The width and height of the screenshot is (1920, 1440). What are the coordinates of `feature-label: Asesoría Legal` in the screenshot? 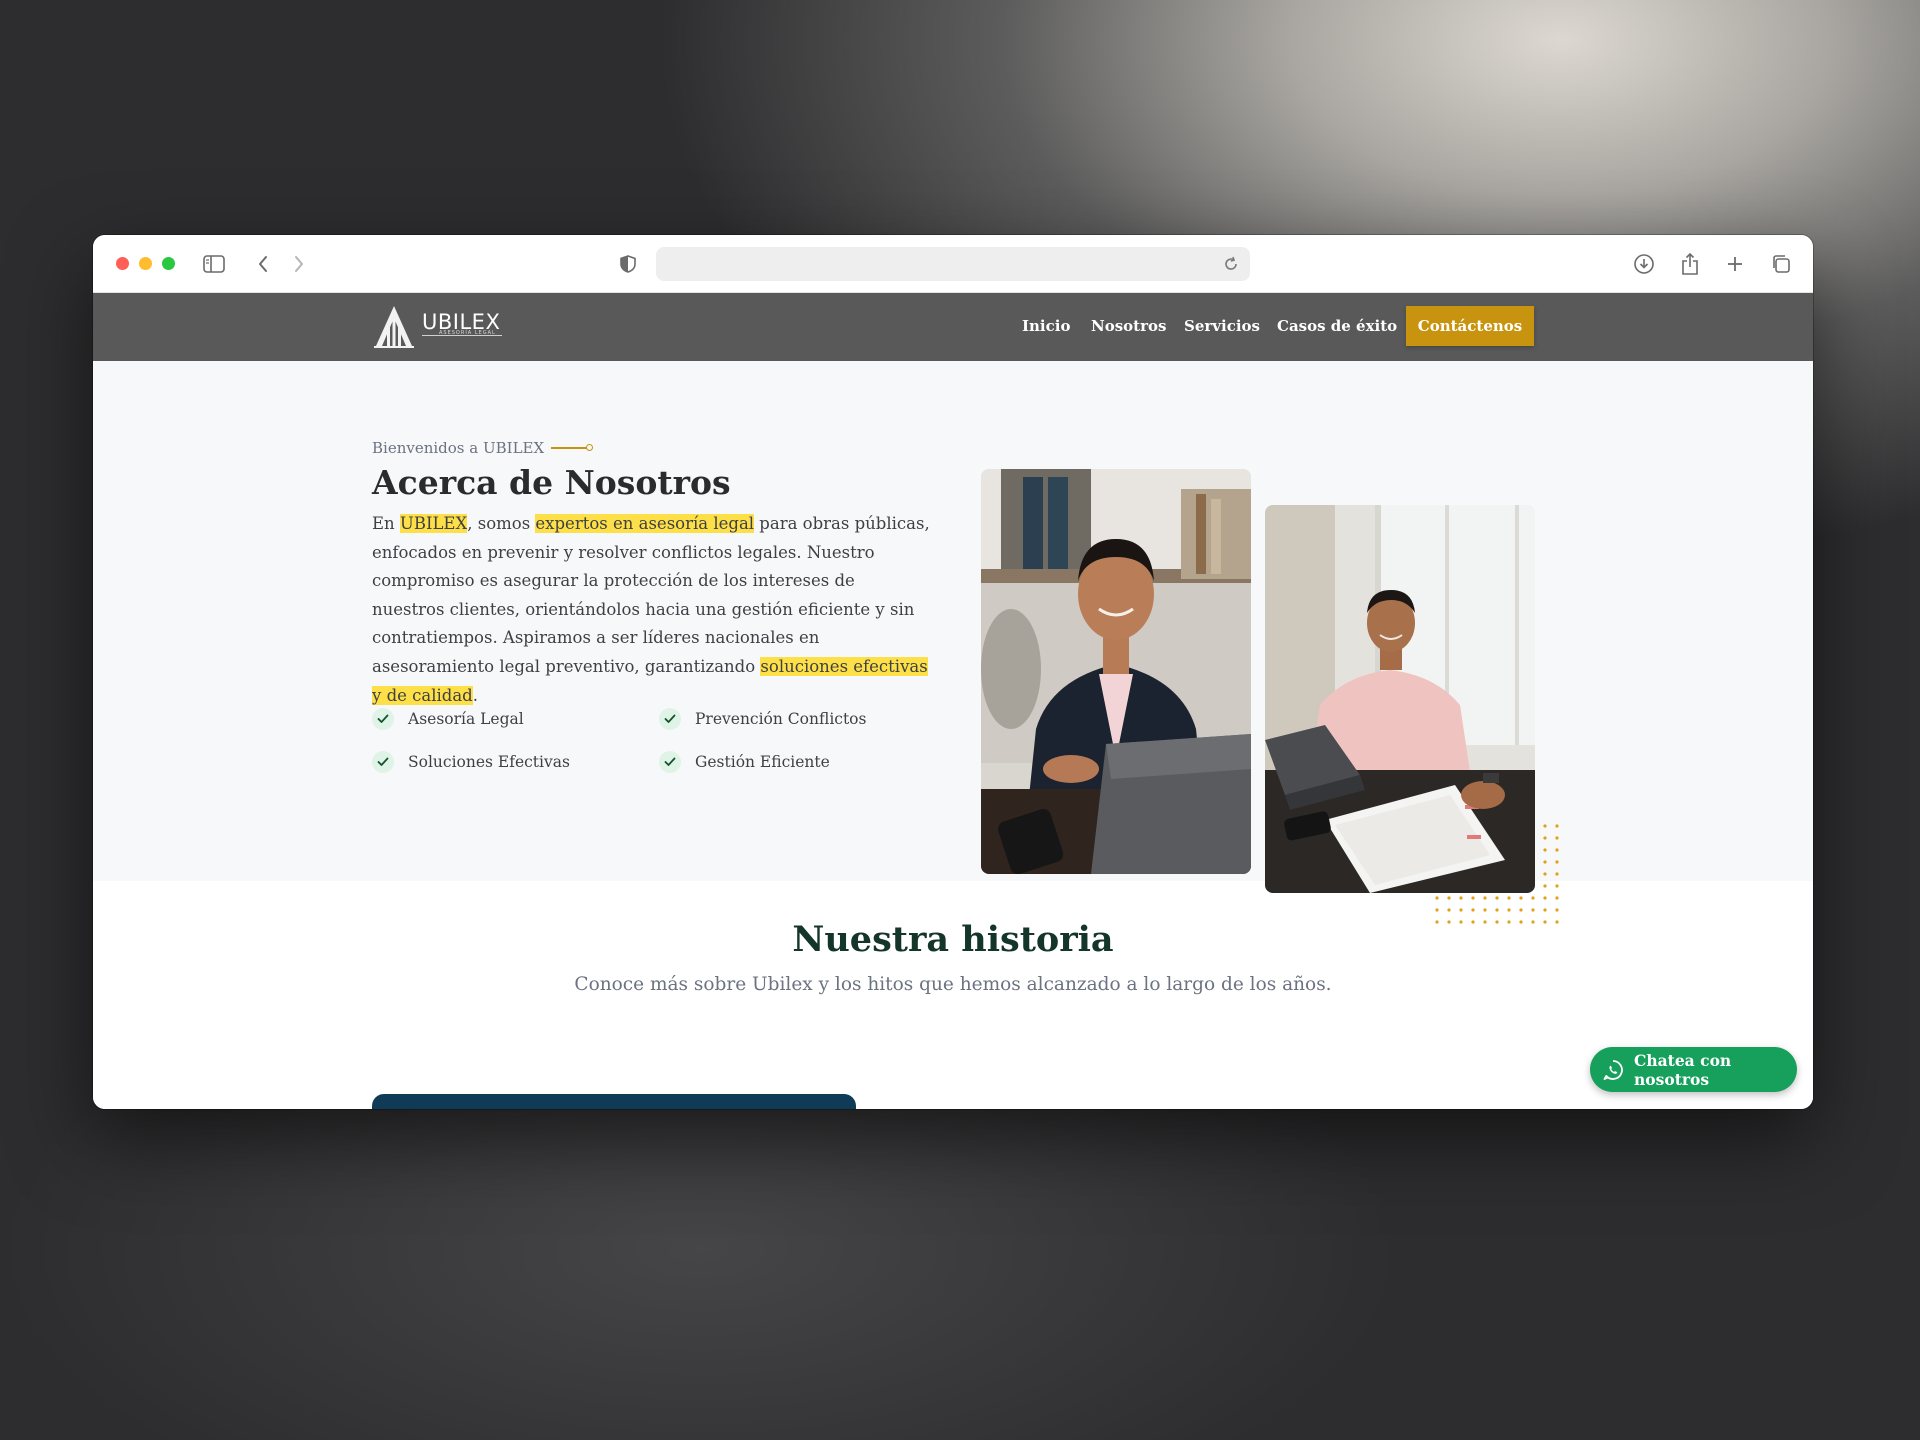 It's located at (466, 719).